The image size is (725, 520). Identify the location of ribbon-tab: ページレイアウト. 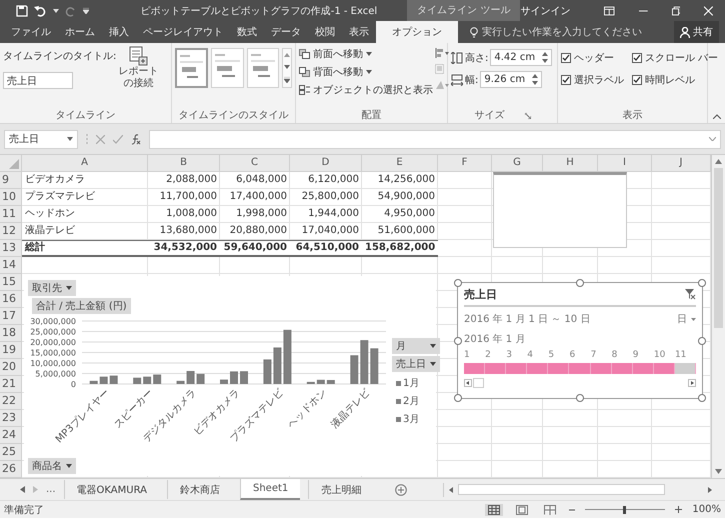
(183, 32).